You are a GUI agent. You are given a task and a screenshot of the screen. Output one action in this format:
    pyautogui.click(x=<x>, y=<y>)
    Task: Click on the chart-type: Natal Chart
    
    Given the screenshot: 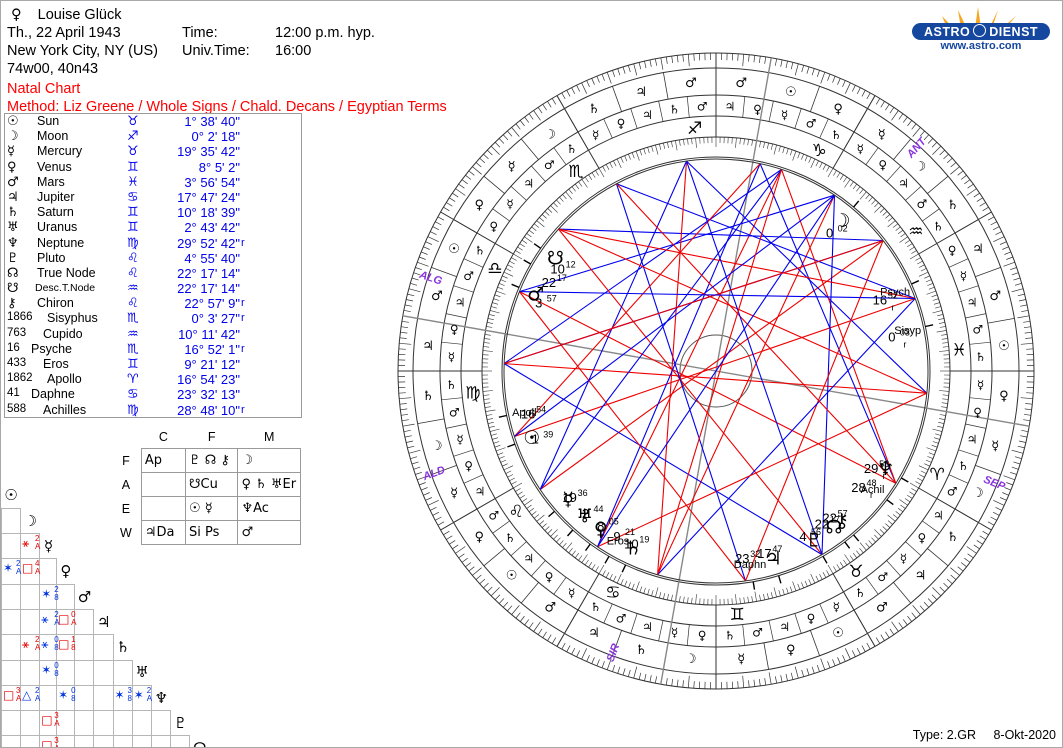 What is the action you would take?
    pyautogui.click(x=44, y=89)
    